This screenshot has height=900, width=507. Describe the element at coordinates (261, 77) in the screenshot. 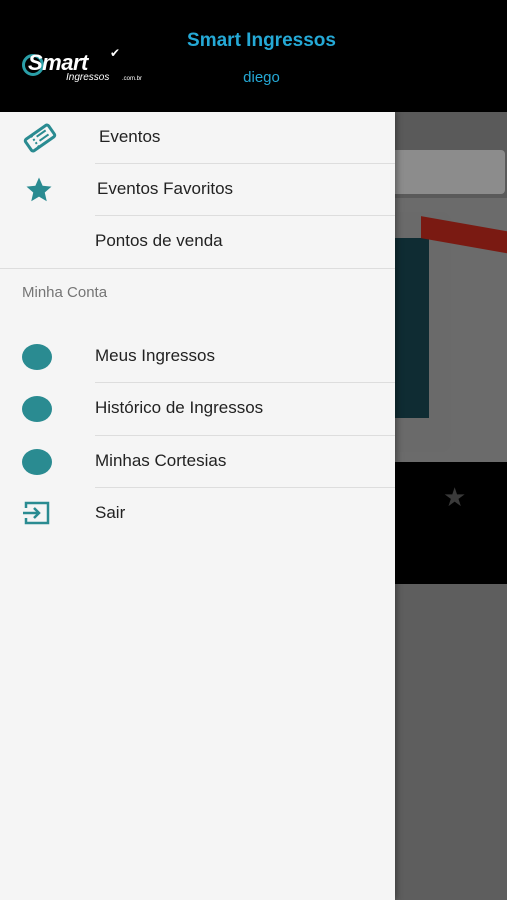

I see `user-name: diego` at that location.